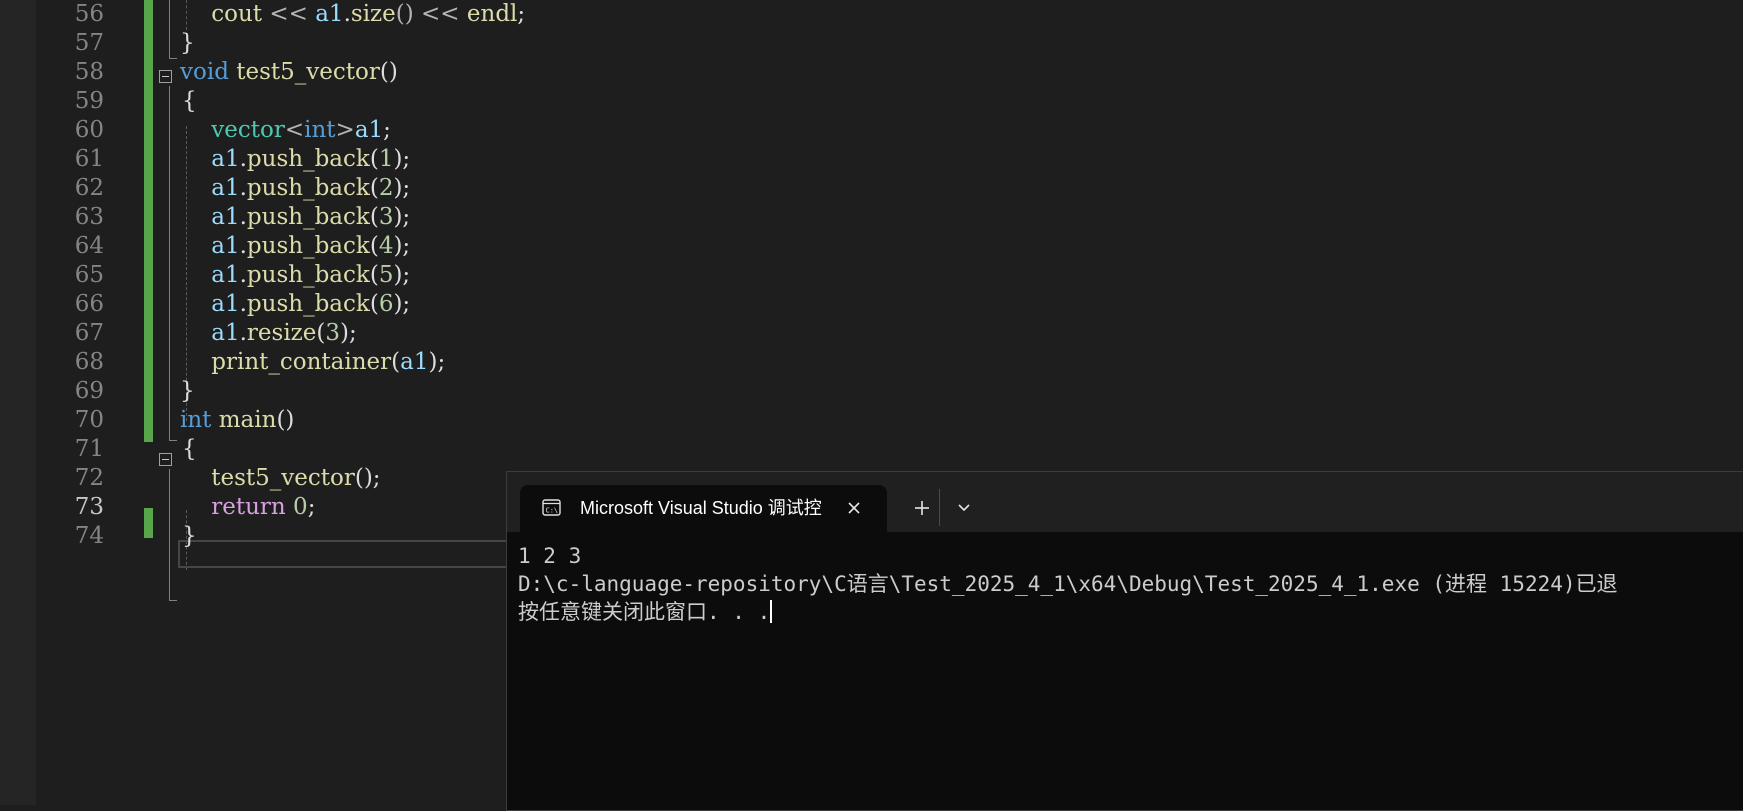  Describe the element at coordinates (296, 159) in the screenshot. I see `code-line: a1.push_back(1);` at that location.